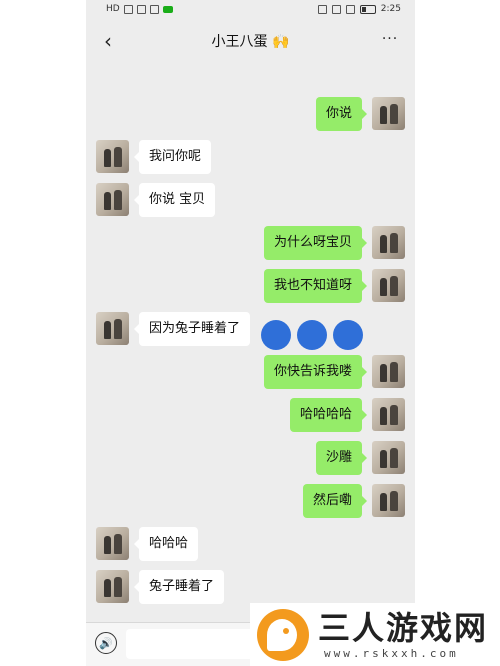  What do you see at coordinates (250, 501) in the screenshot?
I see `outgoing-message: 然后嘞` at bounding box center [250, 501].